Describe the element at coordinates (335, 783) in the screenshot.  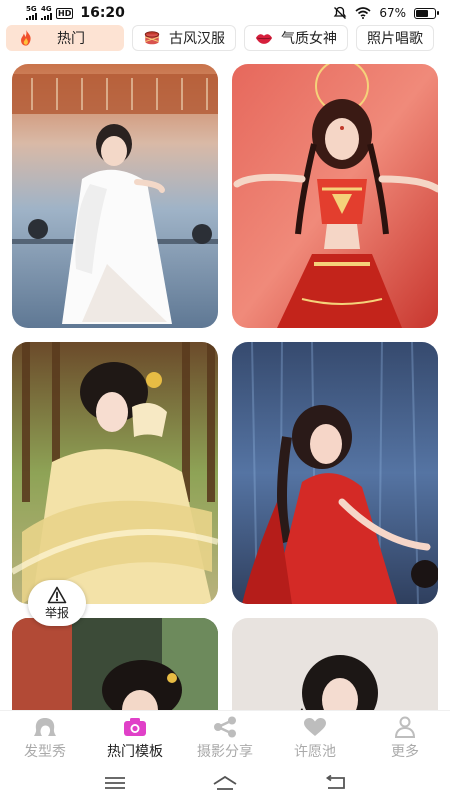
I see `back-icon` at that location.